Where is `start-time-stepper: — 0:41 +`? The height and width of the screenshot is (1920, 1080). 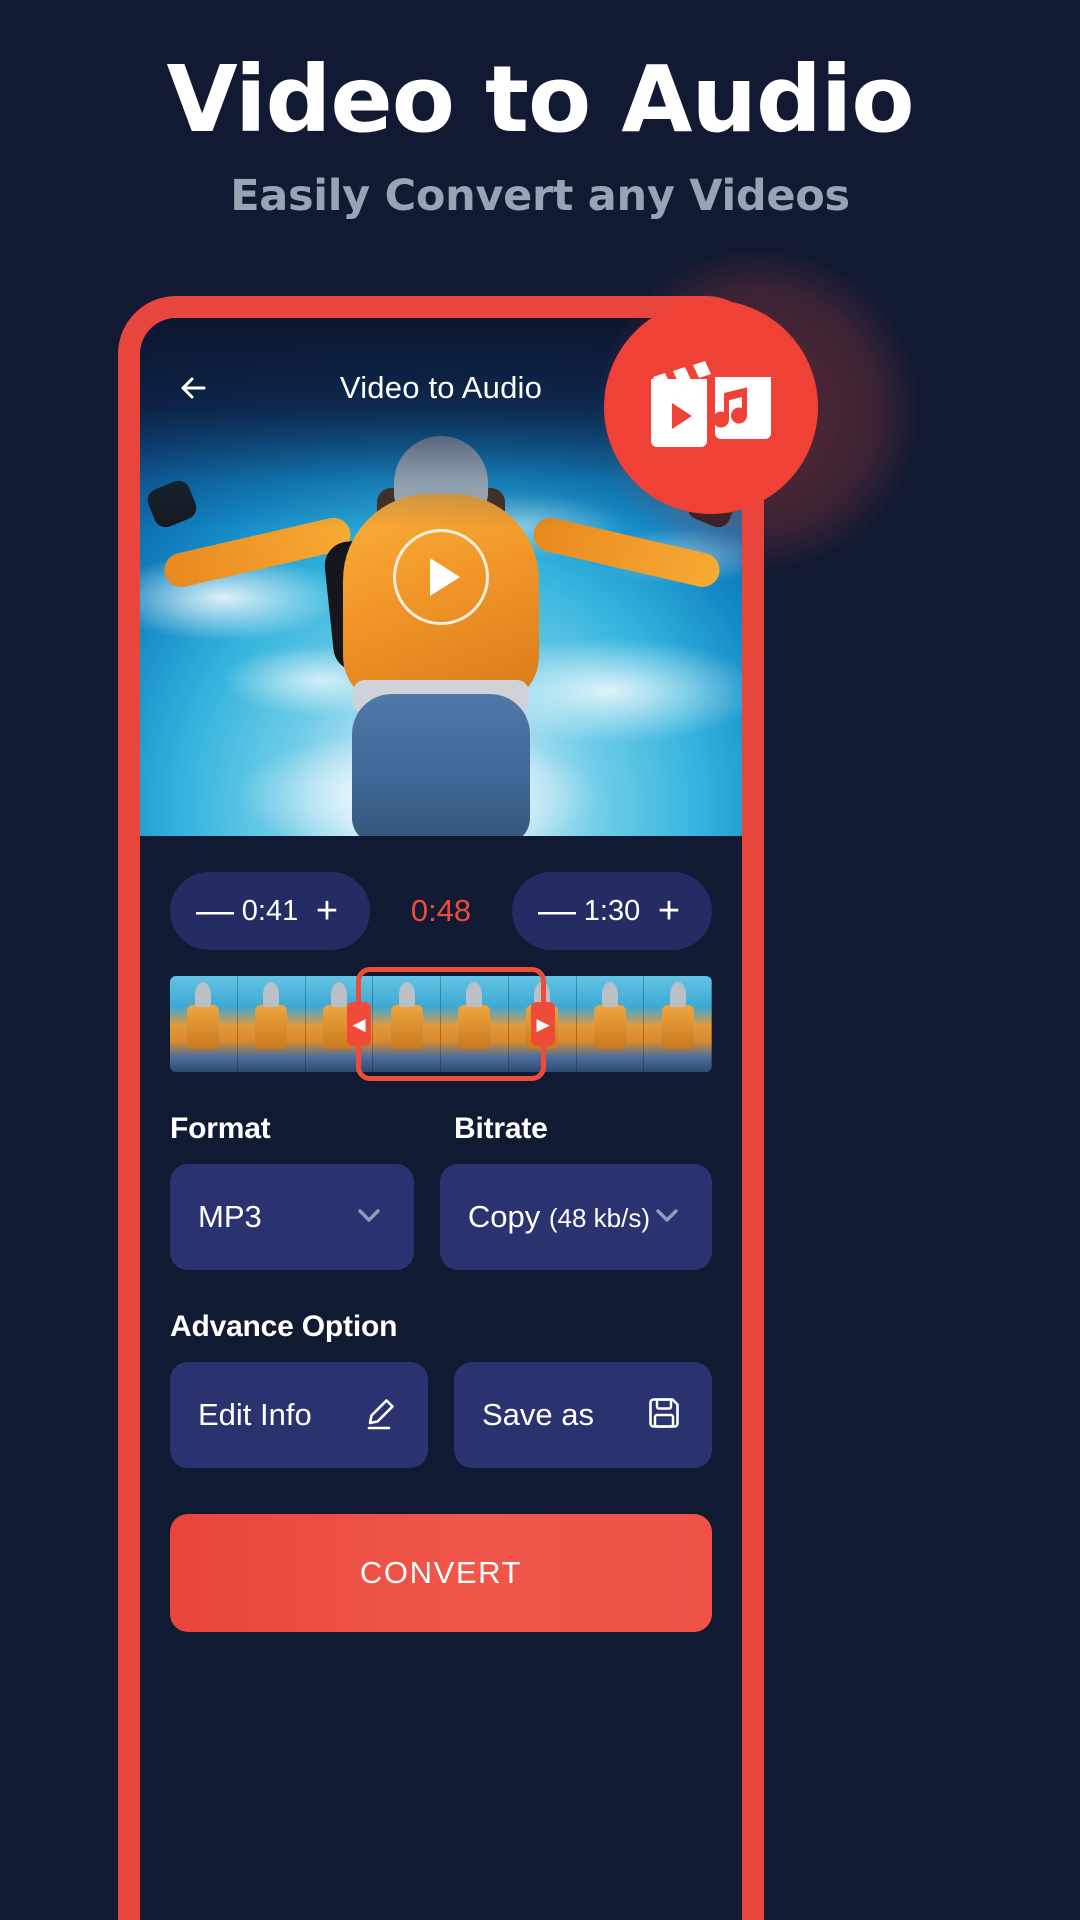
start-time-stepper: — 0:41 + is located at coordinates (270, 911).